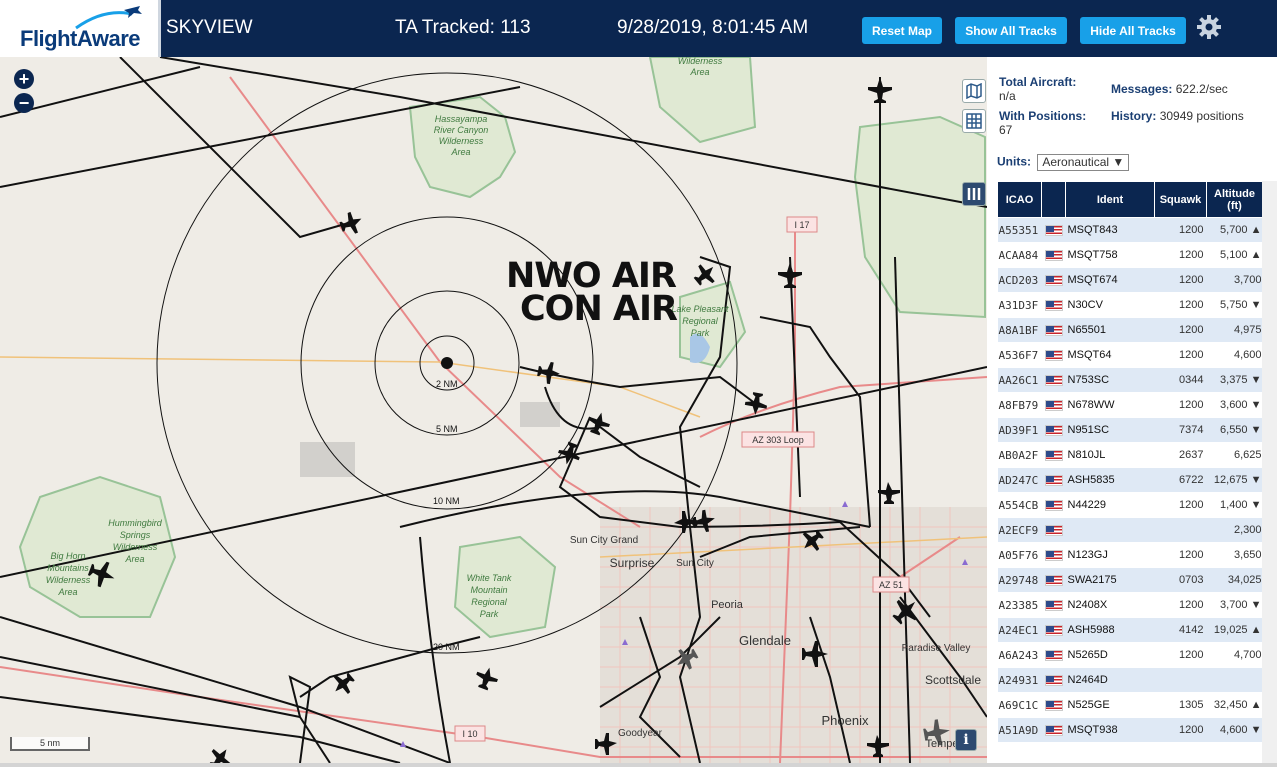  I want to click on plus-icon: +, so click(24, 79).